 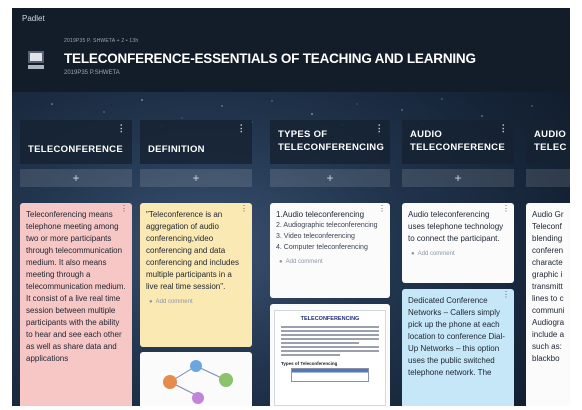 I want to click on list-item: 4. Computer teleconferencing, so click(x=322, y=247).